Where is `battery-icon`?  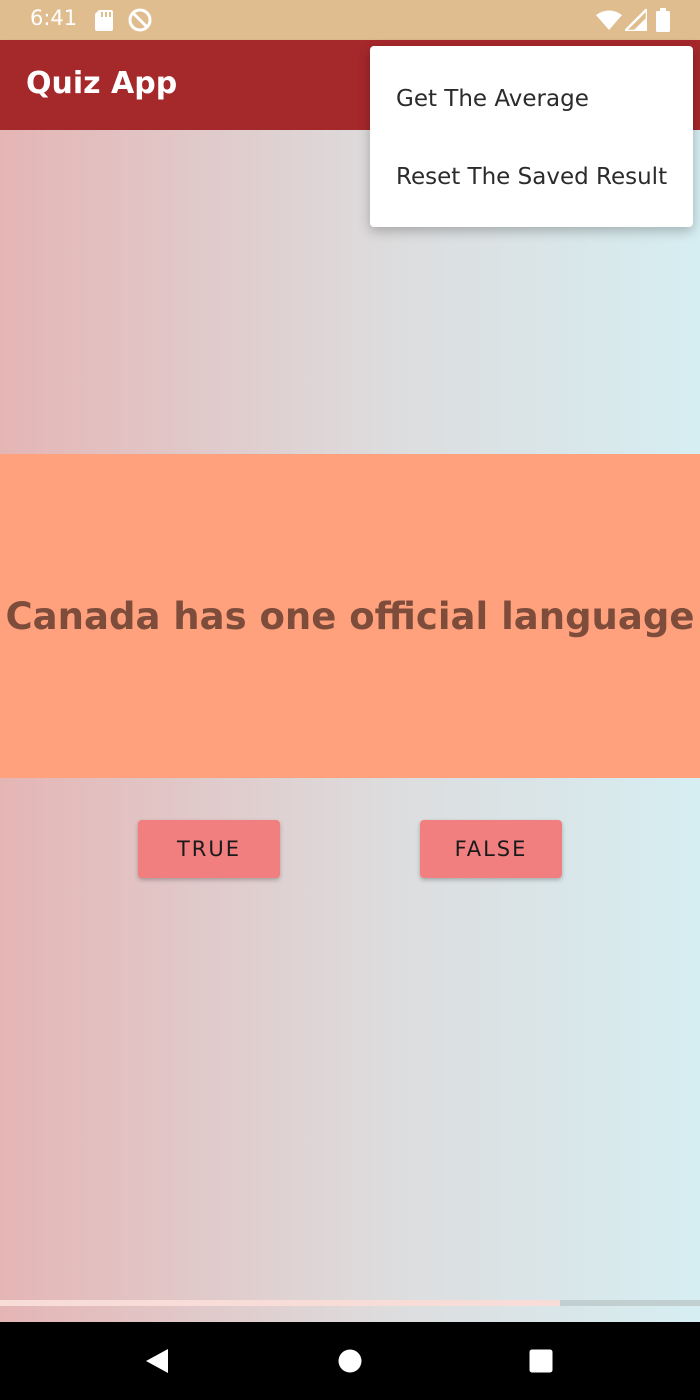
battery-icon is located at coordinates (663, 20).